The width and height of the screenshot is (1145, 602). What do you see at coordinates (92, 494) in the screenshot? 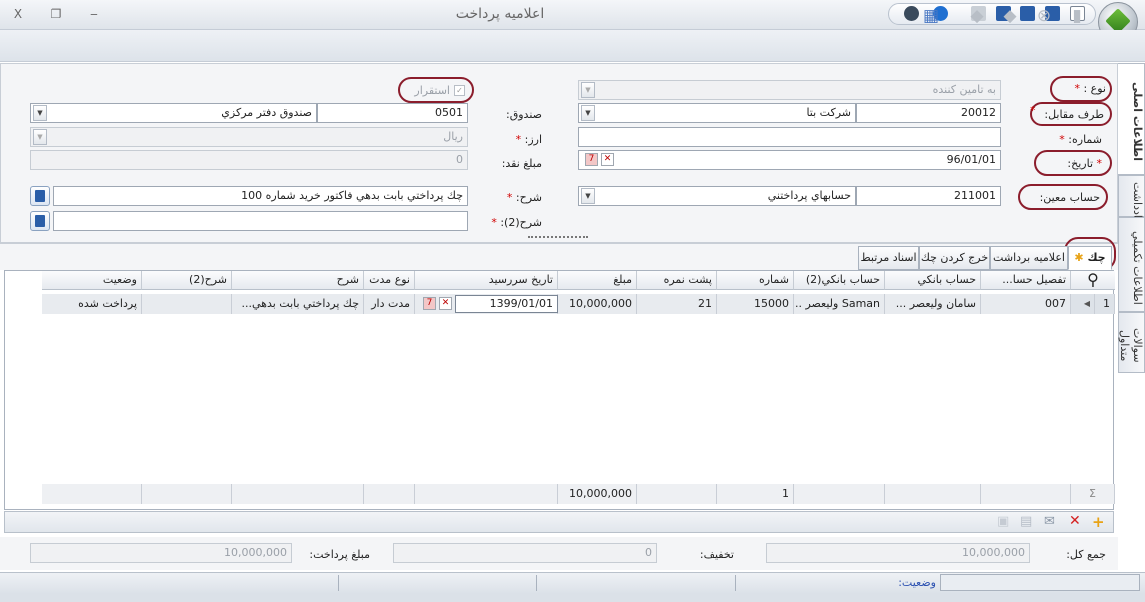
I see `footer-cell-status` at bounding box center [92, 494].